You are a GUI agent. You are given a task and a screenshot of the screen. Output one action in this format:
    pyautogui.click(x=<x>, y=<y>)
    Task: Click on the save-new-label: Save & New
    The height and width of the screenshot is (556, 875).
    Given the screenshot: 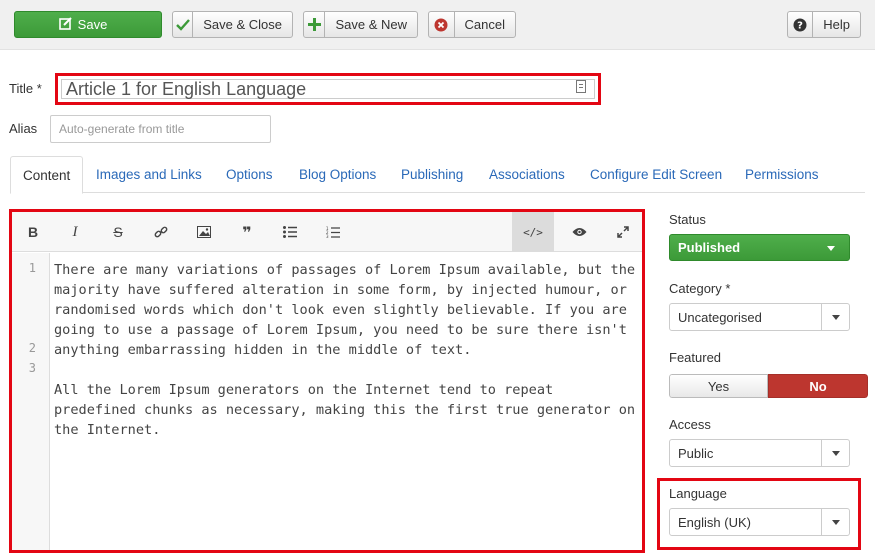 What is the action you would take?
    pyautogui.click(x=371, y=24)
    